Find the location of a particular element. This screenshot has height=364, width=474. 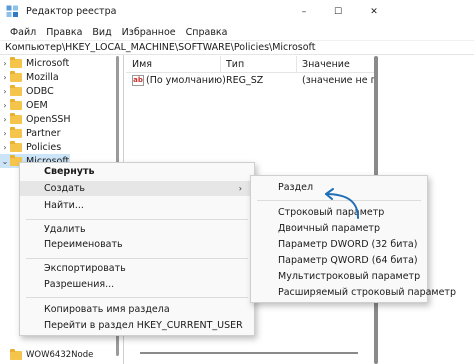

column-header-type: Тип is located at coordinates (235, 64).